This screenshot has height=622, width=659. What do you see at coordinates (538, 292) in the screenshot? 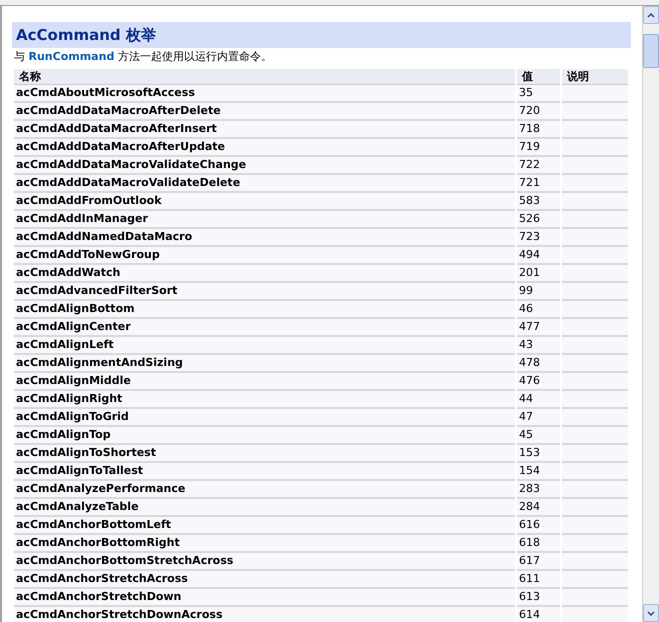
I see `table-cell: 99` at bounding box center [538, 292].